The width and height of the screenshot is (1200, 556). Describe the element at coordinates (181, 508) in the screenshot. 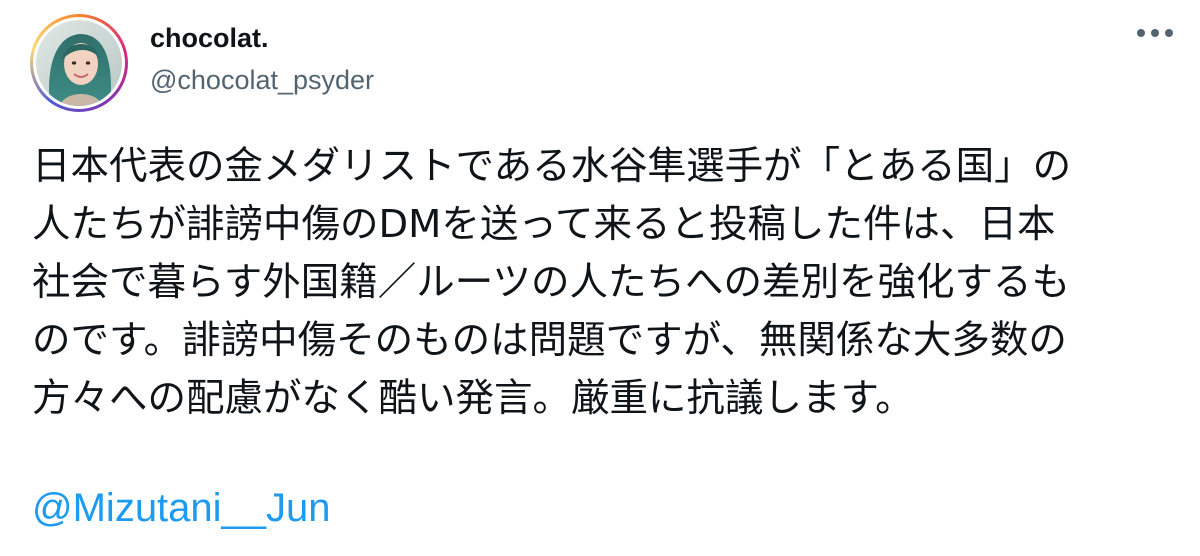

I see `mention-link: @Mizutani__Jun` at that location.